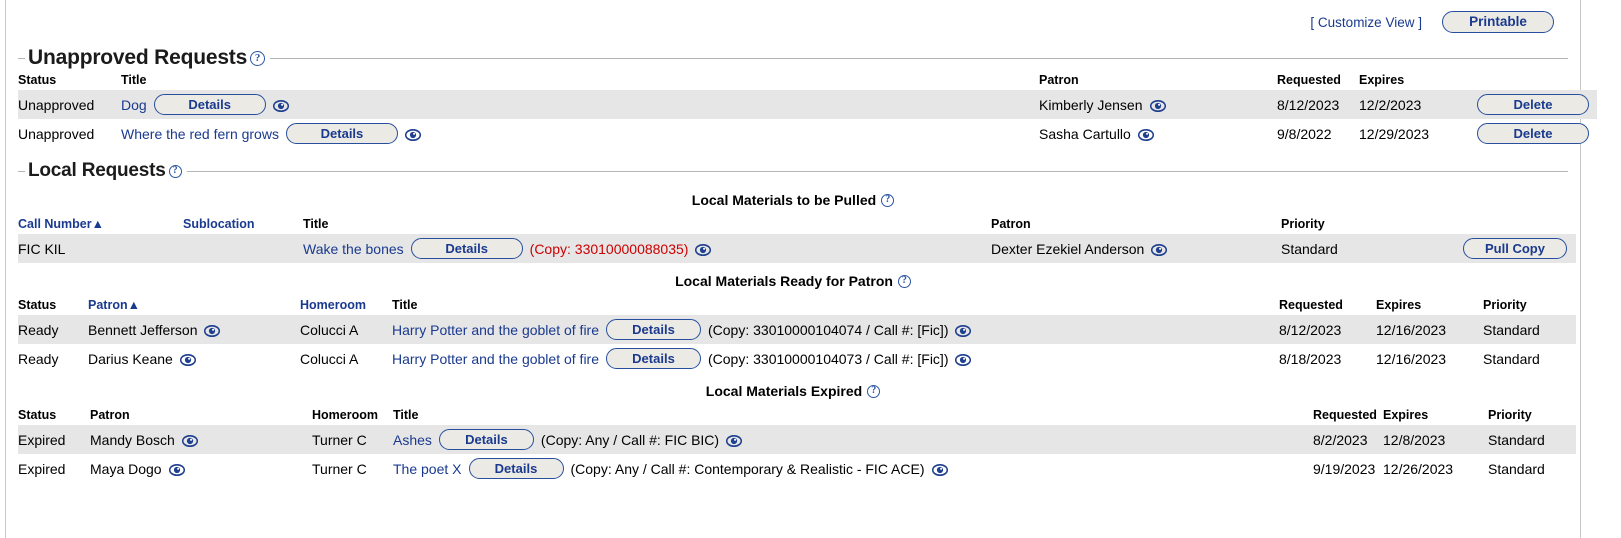 Image resolution: width=1621 pixels, height=538 pixels. What do you see at coordinates (1394, 133) in the screenshot?
I see `expires-cell: 12/29/2023` at bounding box center [1394, 133].